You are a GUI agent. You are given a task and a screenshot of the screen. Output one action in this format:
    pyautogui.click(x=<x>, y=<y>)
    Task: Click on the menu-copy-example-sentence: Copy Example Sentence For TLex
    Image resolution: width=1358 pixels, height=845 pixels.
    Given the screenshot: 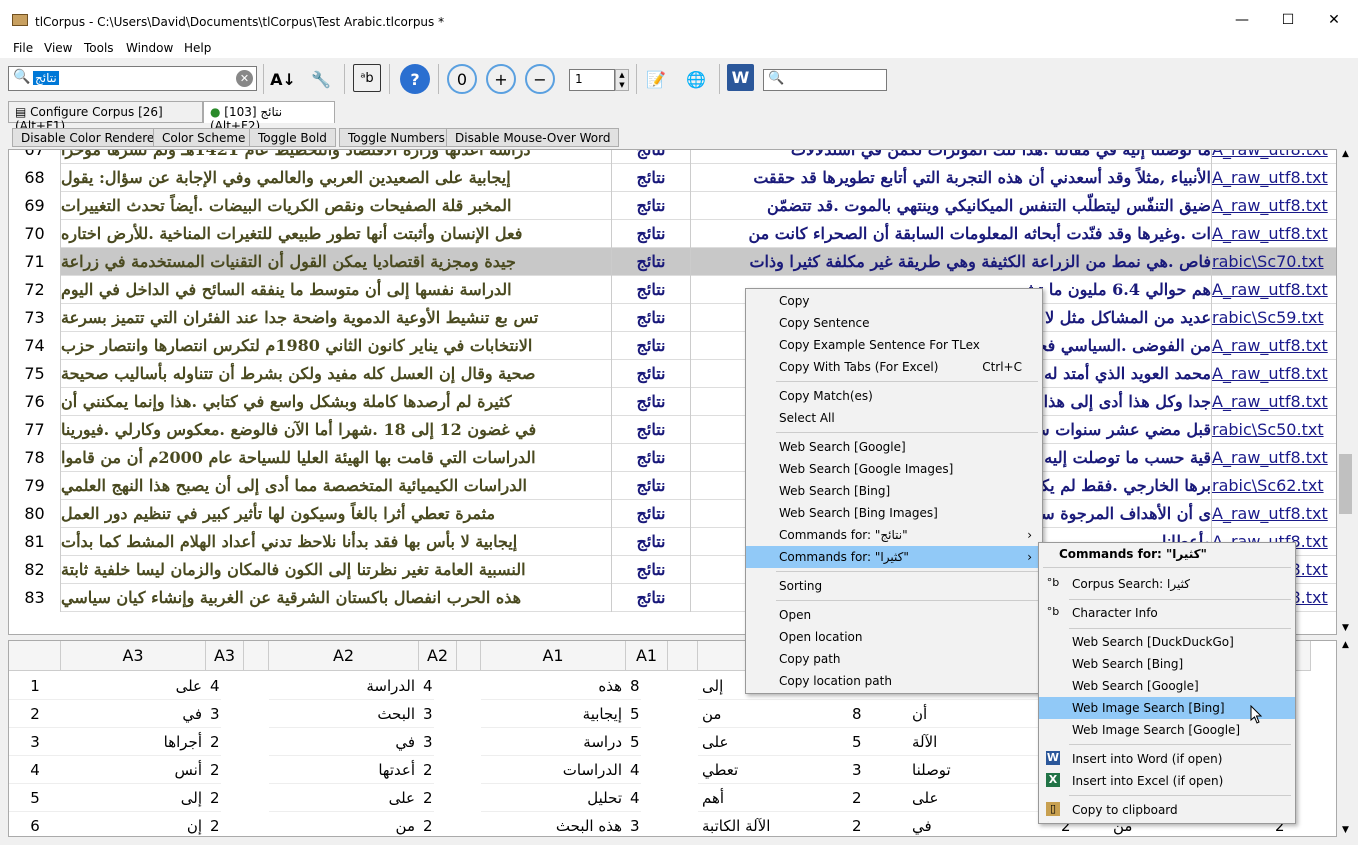 What is the action you would take?
    pyautogui.click(x=894, y=345)
    